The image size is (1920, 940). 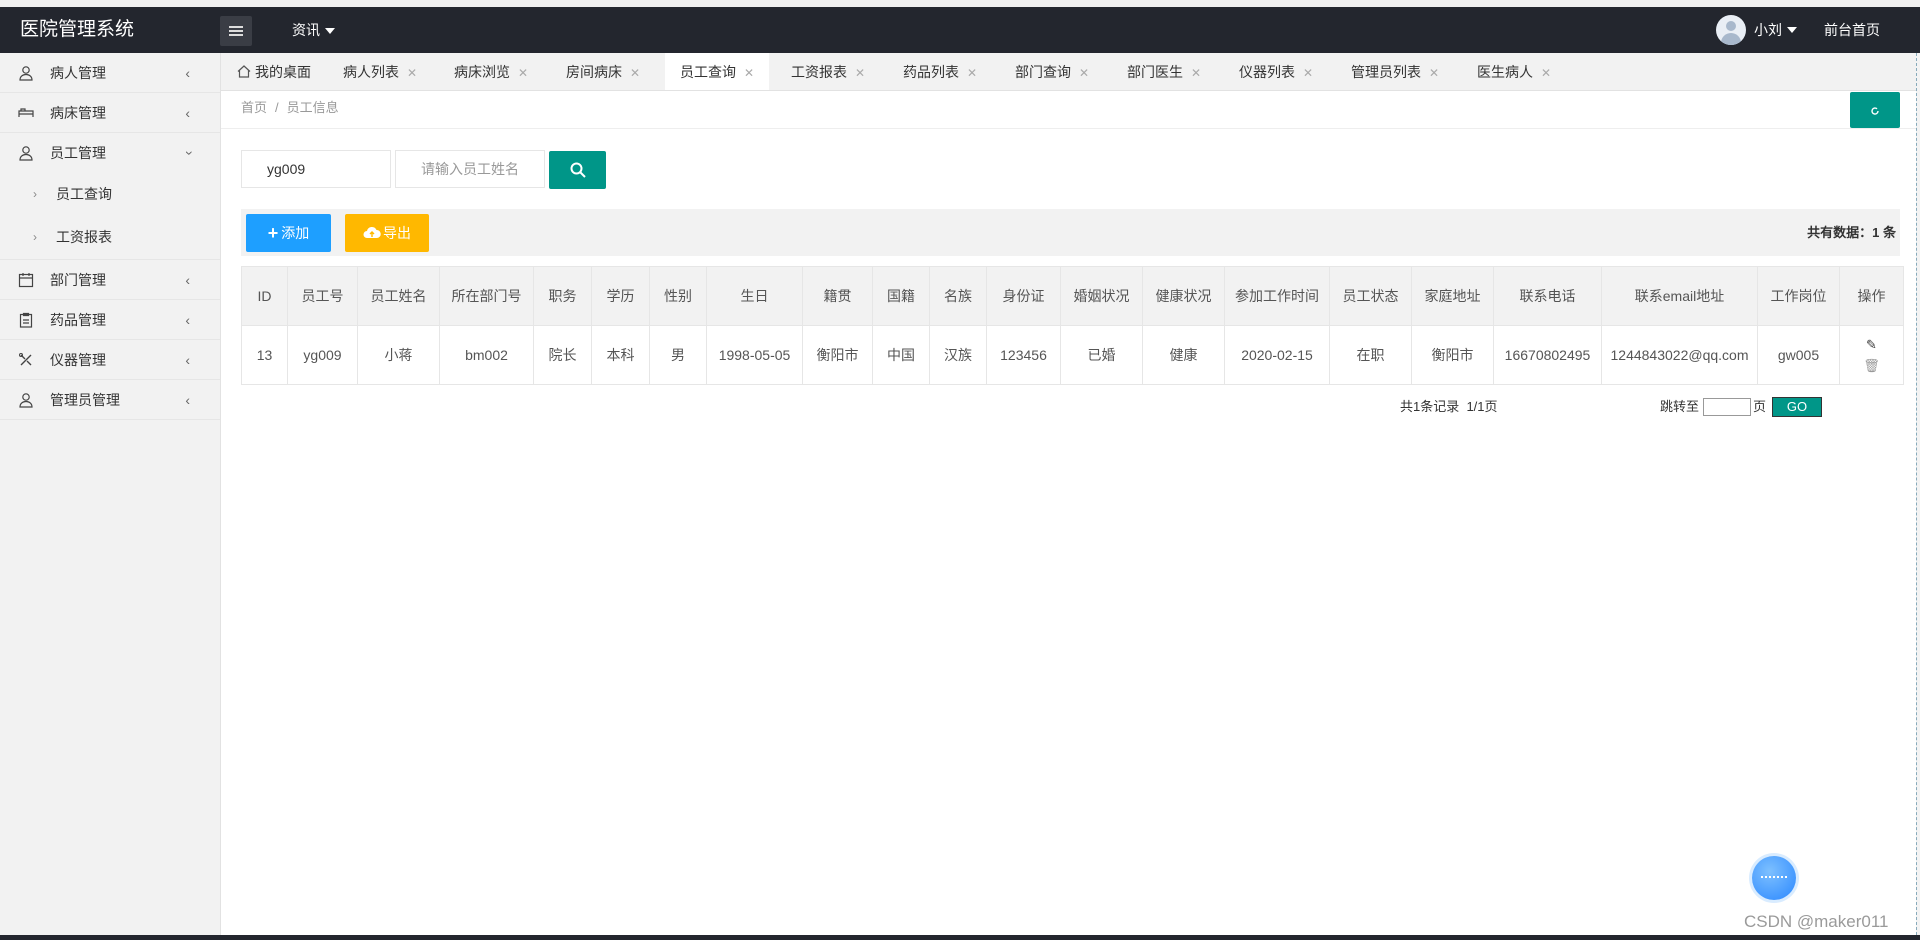 What do you see at coordinates (901, 296) in the screenshot?
I see `column-header: 国籍` at bounding box center [901, 296].